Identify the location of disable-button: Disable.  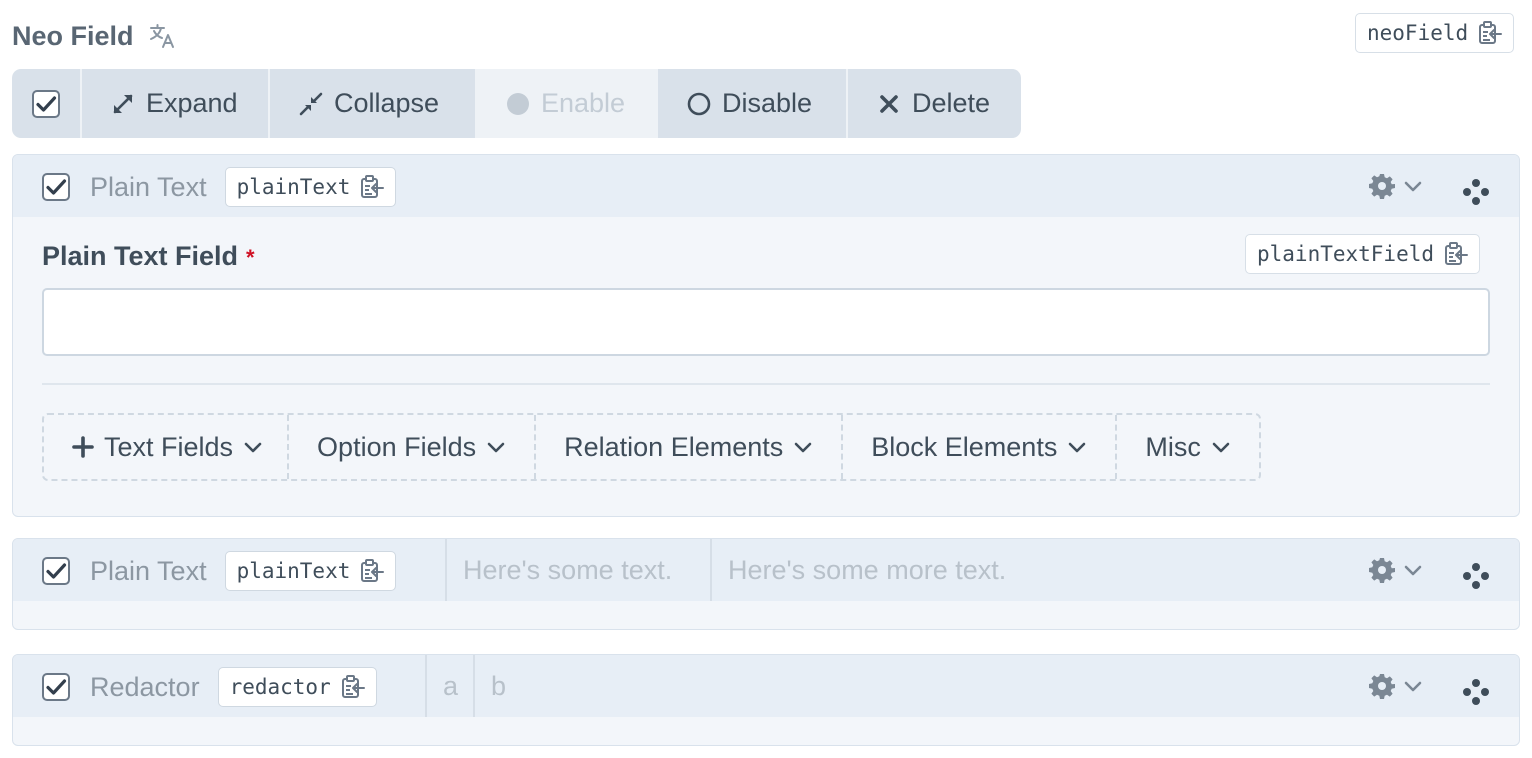
(753, 103).